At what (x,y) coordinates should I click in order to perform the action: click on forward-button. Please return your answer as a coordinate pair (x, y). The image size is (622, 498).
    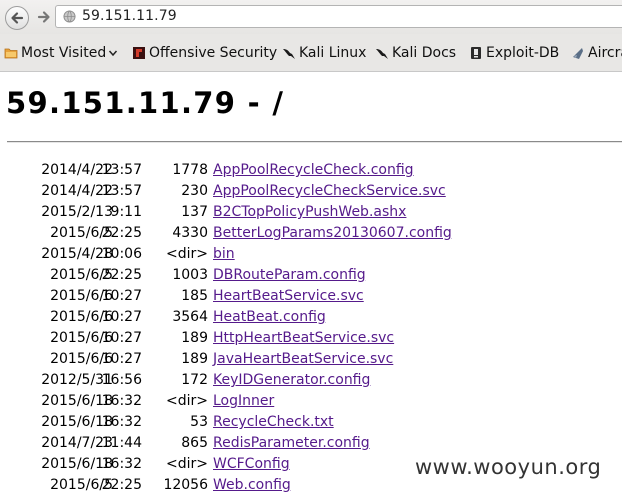
    Looking at the image, I should click on (44, 17).